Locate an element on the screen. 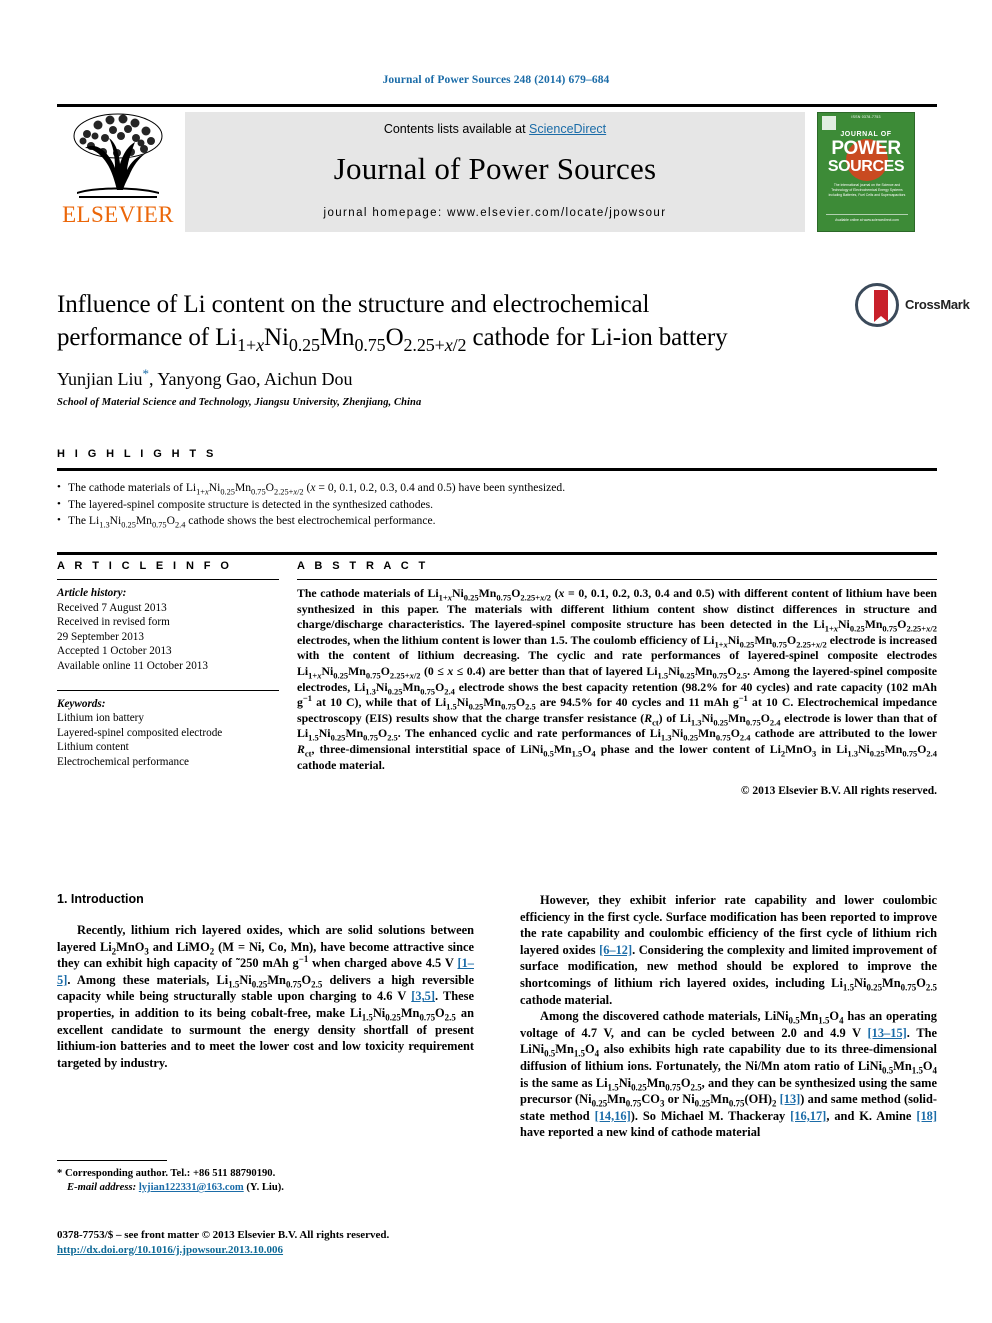  elsevier-wordmark: ELSEVIER is located at coordinates (118, 214).